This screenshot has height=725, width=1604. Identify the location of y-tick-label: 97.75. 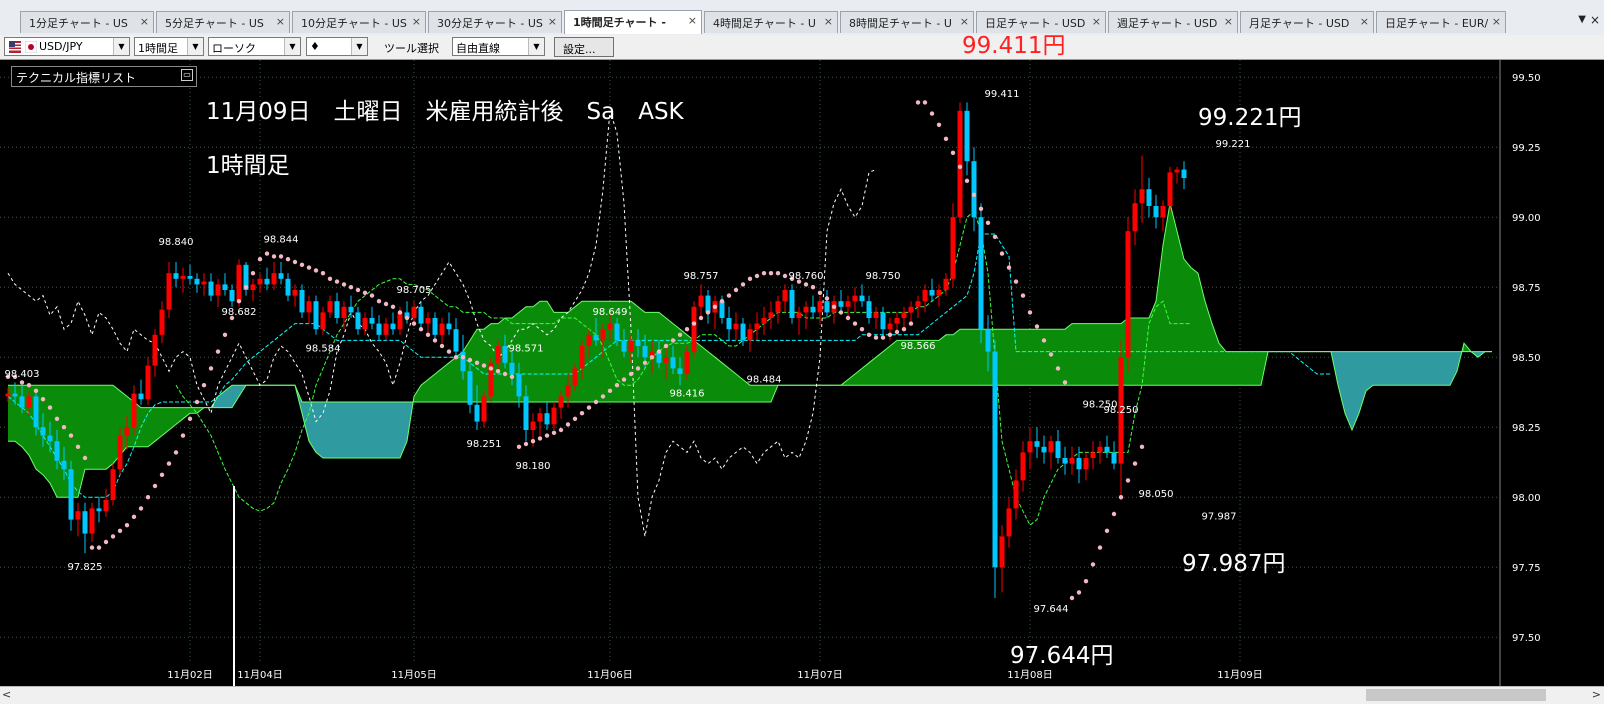
(1526, 568).